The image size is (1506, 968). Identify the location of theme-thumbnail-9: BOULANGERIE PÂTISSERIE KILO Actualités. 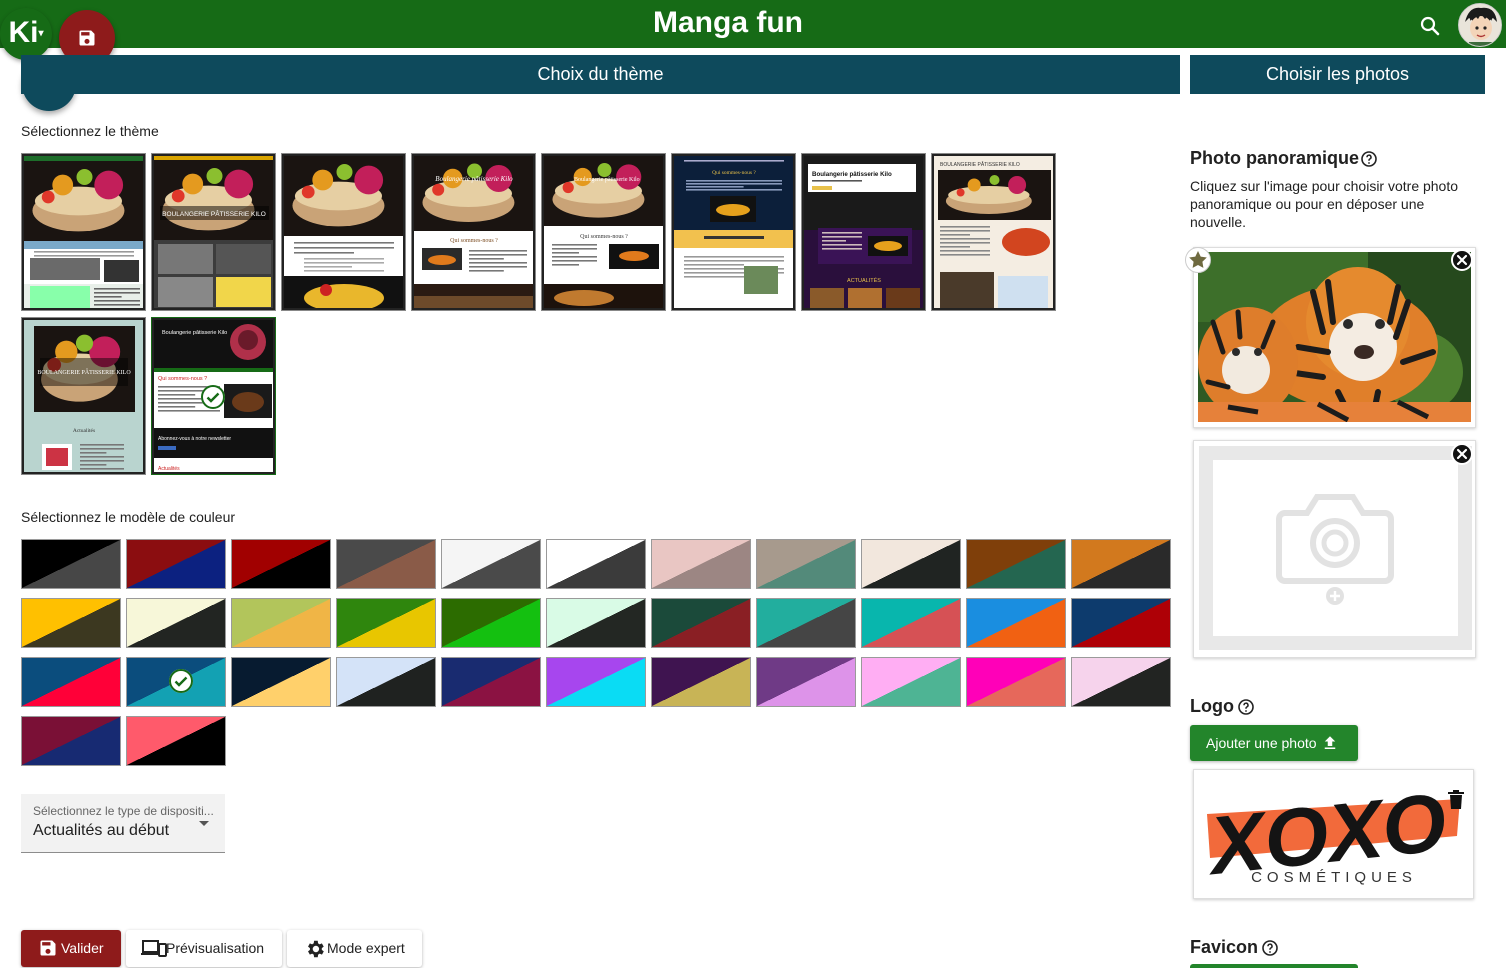
(83, 396).